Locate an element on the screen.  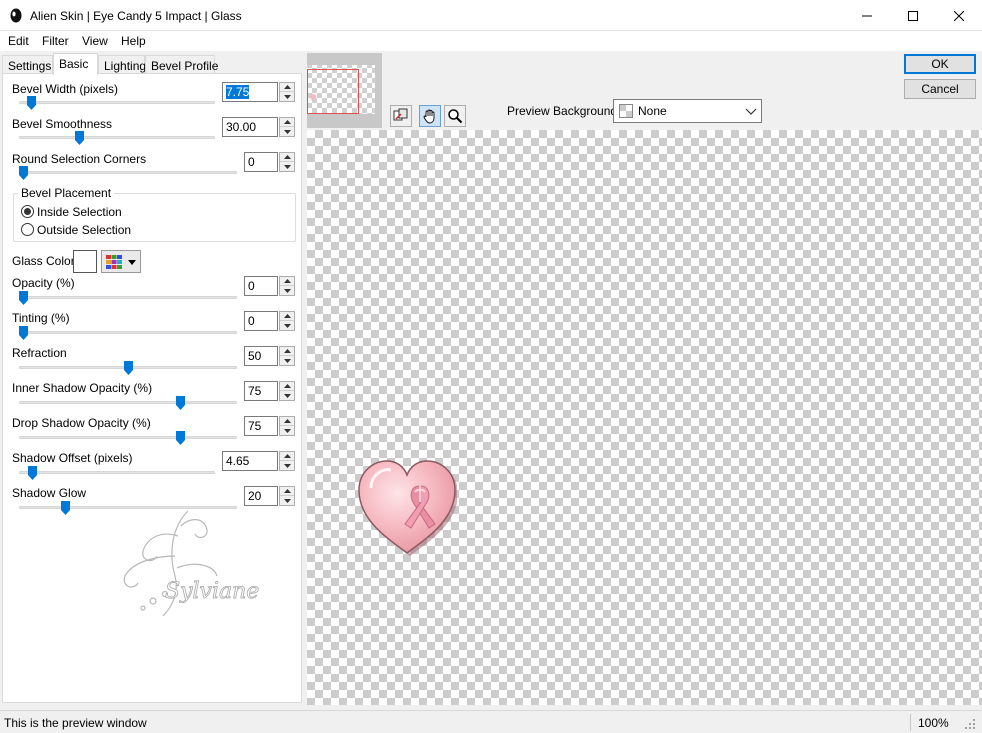
minimize-button is located at coordinates (867, 15).